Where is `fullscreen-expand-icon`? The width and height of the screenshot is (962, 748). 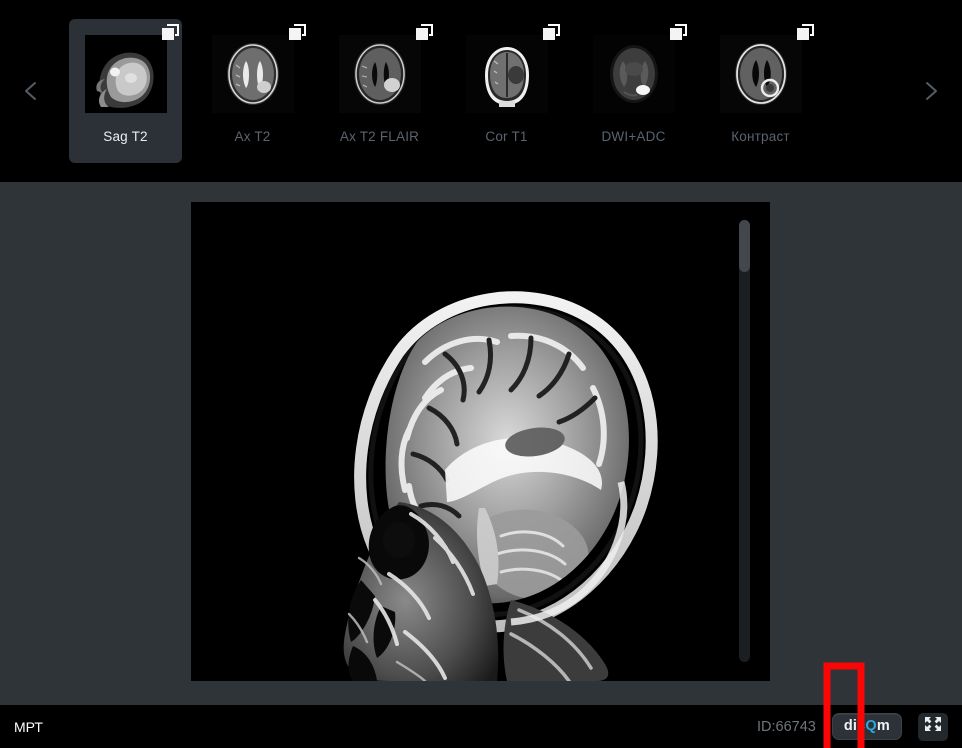 fullscreen-expand-icon is located at coordinates (933, 726).